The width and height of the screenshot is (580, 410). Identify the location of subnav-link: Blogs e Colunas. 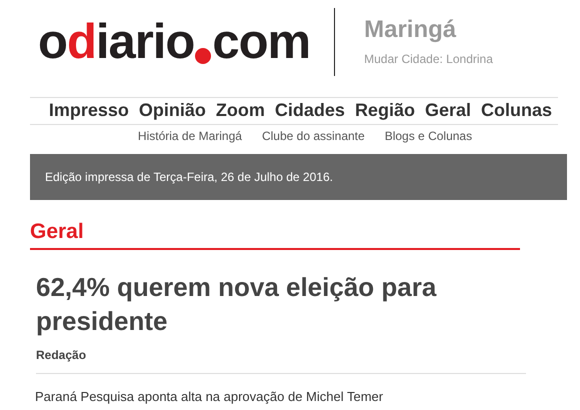
(428, 139).